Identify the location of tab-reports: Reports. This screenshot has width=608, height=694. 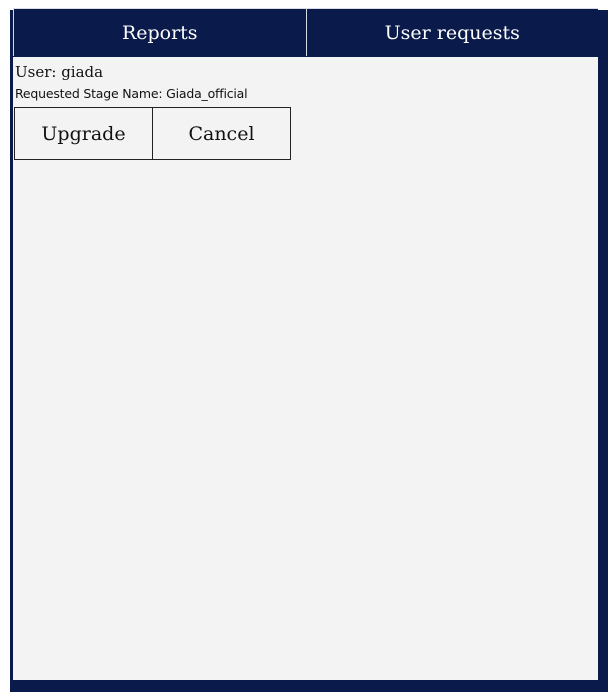
(159, 32).